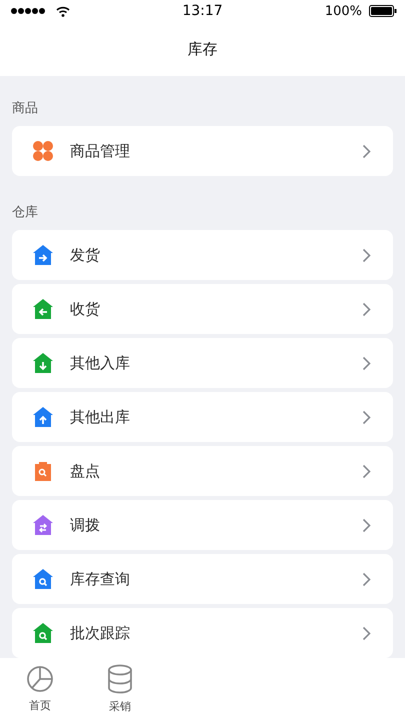 Image resolution: width=405 pixels, height=720 pixels. Describe the element at coordinates (202, 579) in the screenshot. I see `menu-row: 库存查询` at that location.